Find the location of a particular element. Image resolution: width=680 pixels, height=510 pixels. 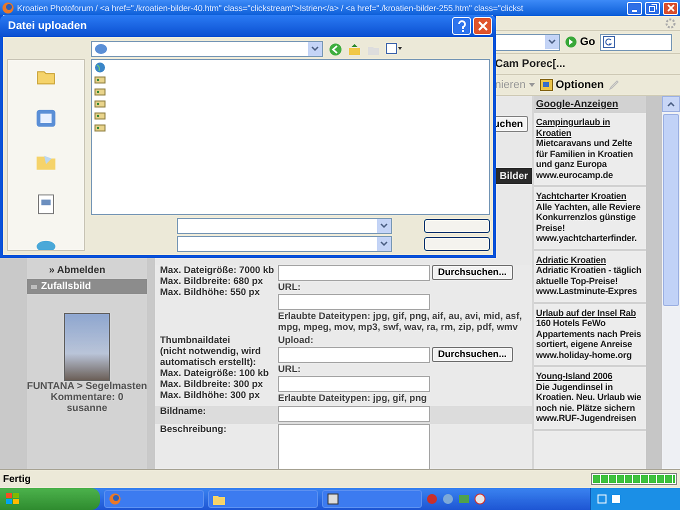

status-text: Fertig is located at coordinates (17, 479).